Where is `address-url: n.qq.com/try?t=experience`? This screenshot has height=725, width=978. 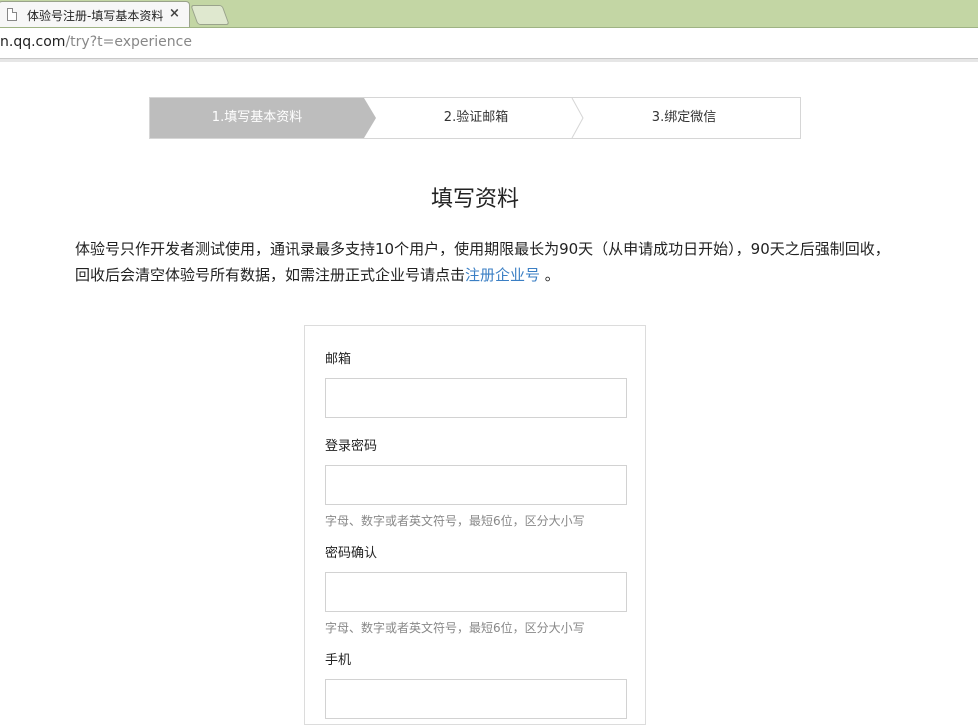 address-url: n.qq.com/try?t=experience is located at coordinates (96, 42).